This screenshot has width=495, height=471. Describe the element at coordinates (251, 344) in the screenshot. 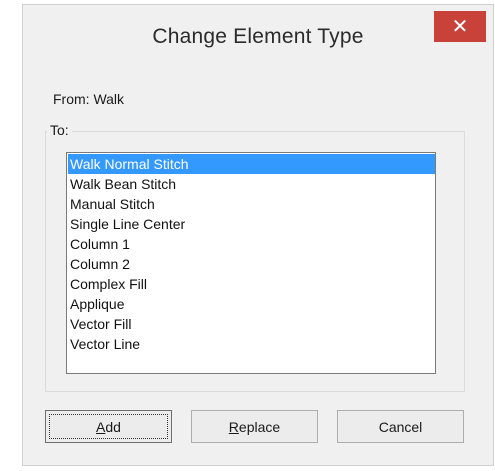

I see `list-item: Vector Line` at that location.